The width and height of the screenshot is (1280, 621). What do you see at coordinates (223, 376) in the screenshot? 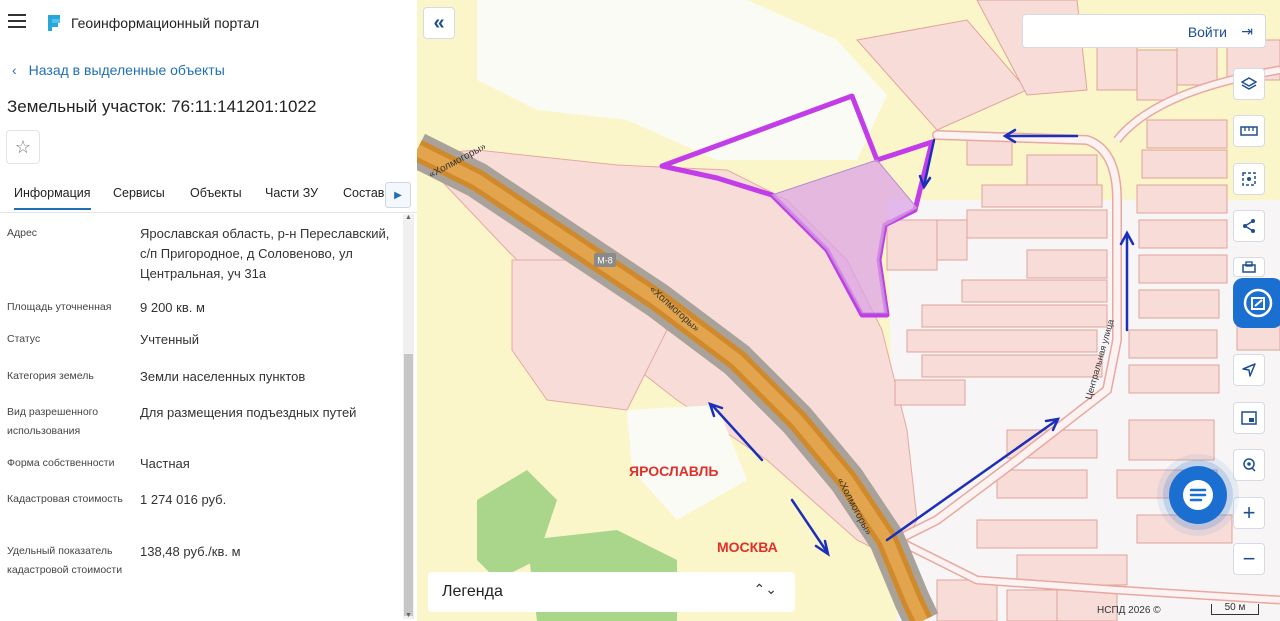
I see `info-value: Земли населенных пунктов` at bounding box center [223, 376].